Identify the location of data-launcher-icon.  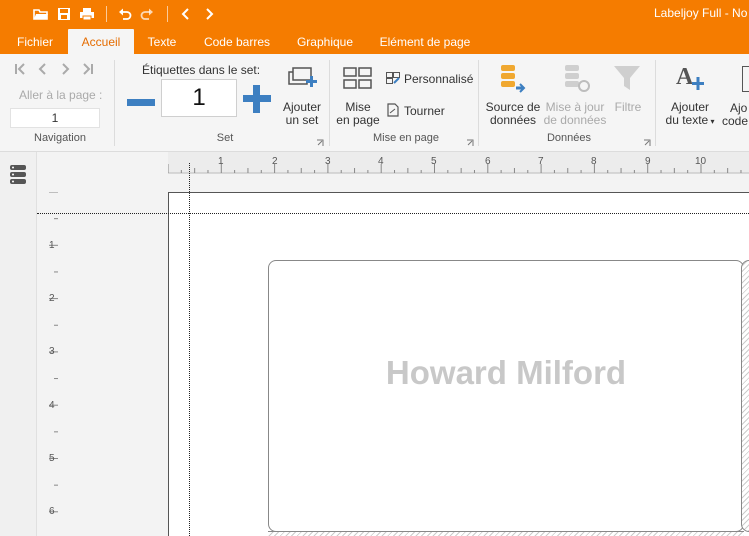
(647, 141).